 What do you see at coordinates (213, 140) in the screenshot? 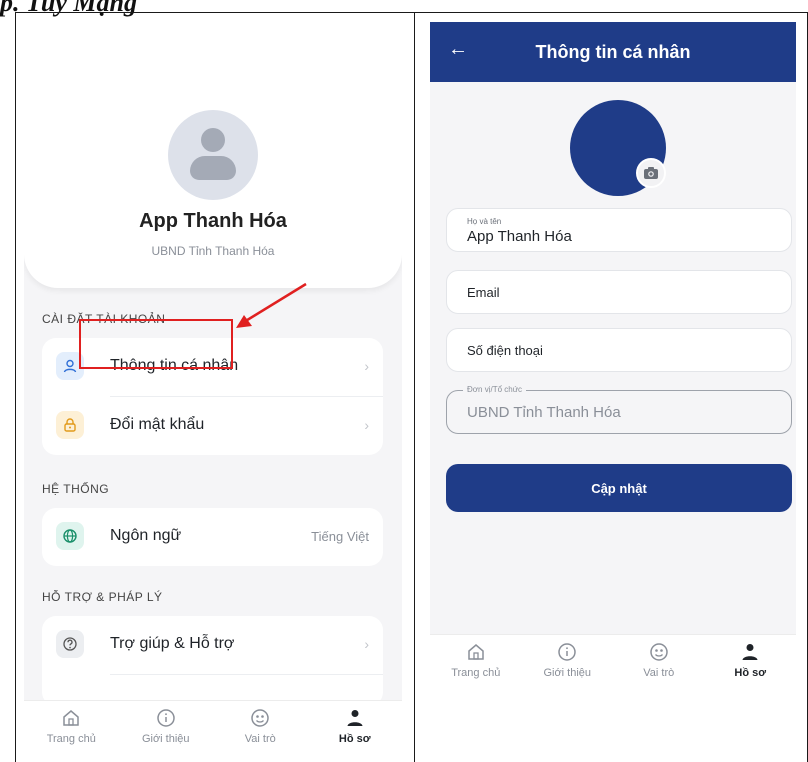
I see `avatar-head-icon` at bounding box center [213, 140].